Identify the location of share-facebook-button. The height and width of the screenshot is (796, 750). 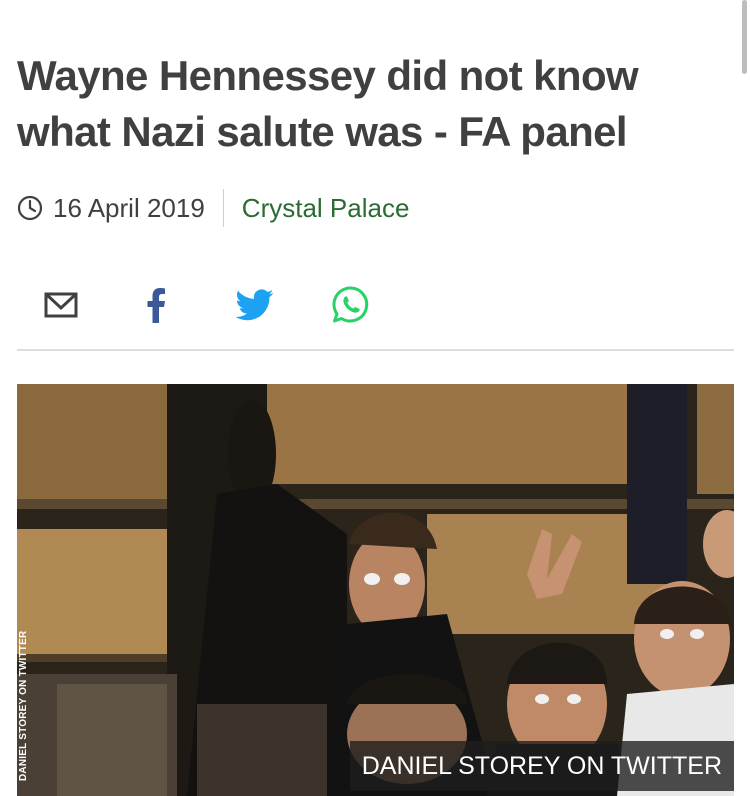
(156, 305).